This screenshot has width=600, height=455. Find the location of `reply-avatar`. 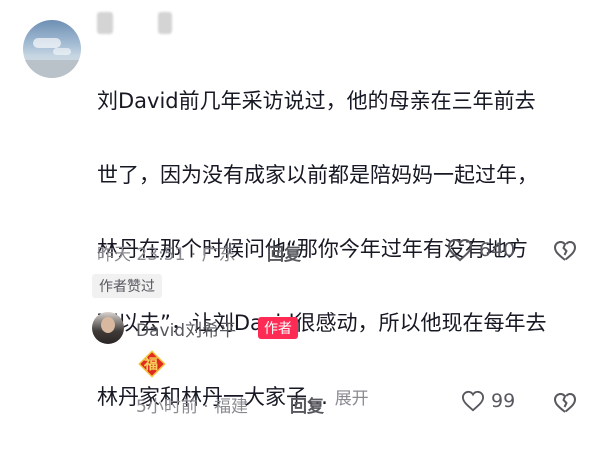

reply-avatar is located at coordinates (108, 328).